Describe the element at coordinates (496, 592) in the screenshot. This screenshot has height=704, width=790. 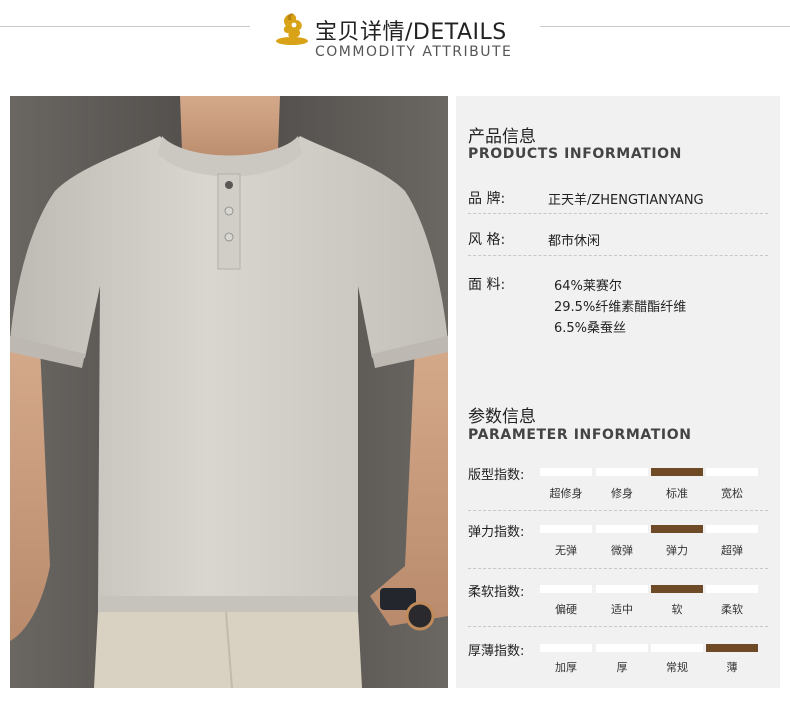
I see `index-label: 柔软指数:` at that location.